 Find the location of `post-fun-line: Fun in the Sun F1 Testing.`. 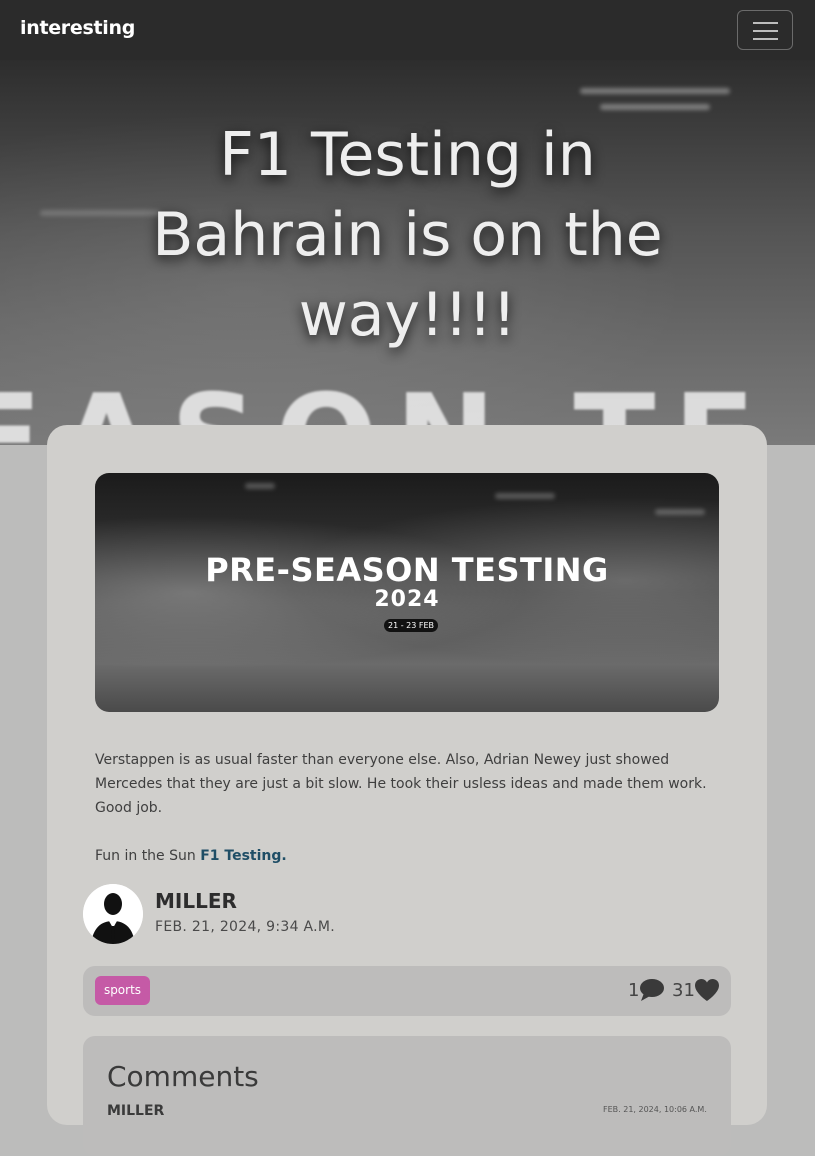

post-fun-line: Fun in the Sun F1 Testing. is located at coordinates (191, 856).